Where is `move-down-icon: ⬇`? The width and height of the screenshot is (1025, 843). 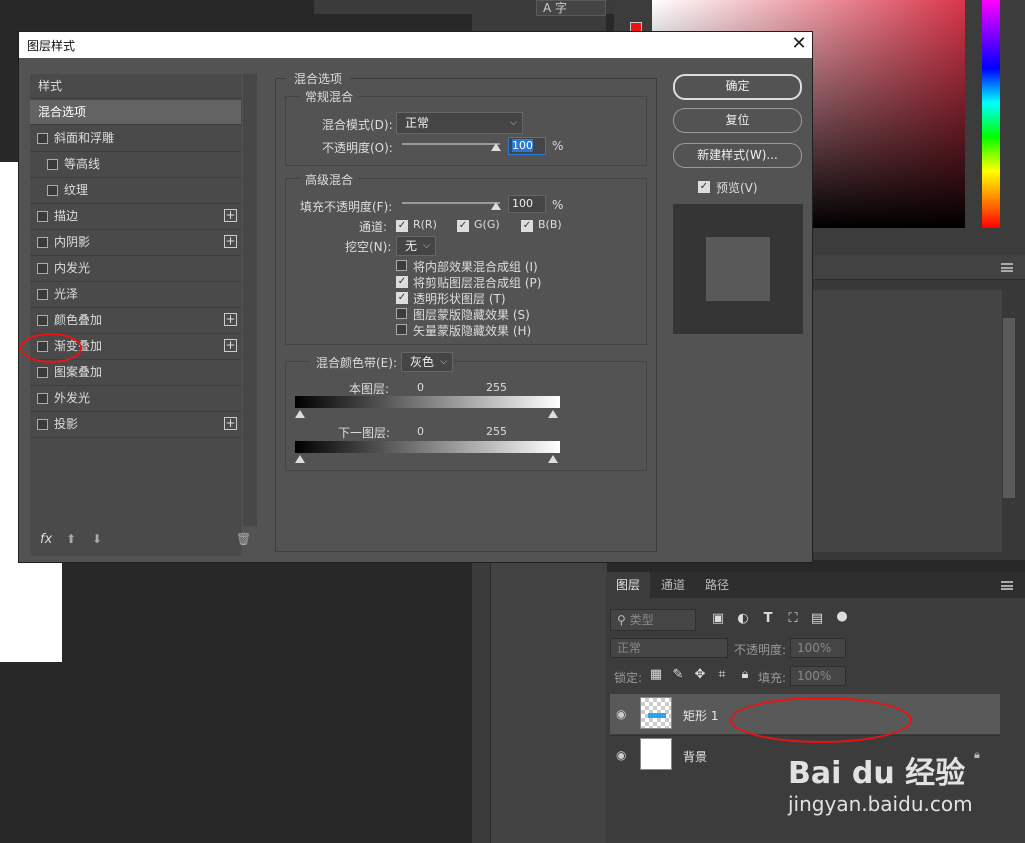 move-down-icon: ⬇ is located at coordinates (97, 539).